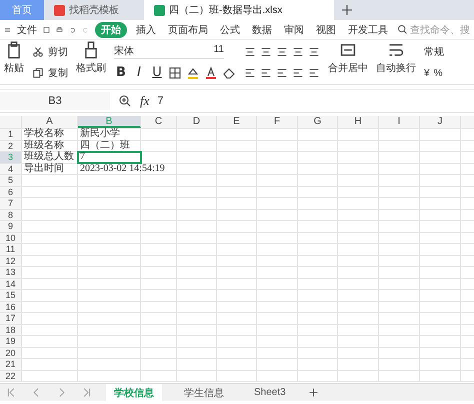 Image resolution: width=474 pixels, height=404 pixels. Describe the element at coordinates (358, 122) in the screenshot. I see `column-header: H` at that location.